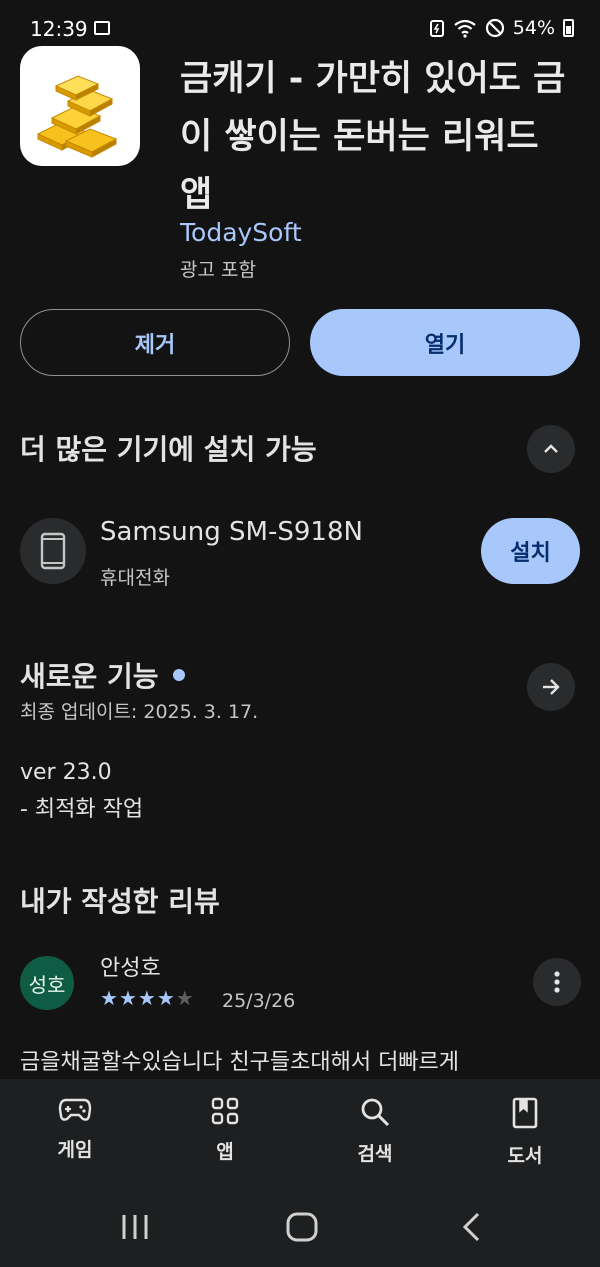 The width and height of the screenshot is (600, 1267). I want to click on battery-saver-icon, so click(436, 28).